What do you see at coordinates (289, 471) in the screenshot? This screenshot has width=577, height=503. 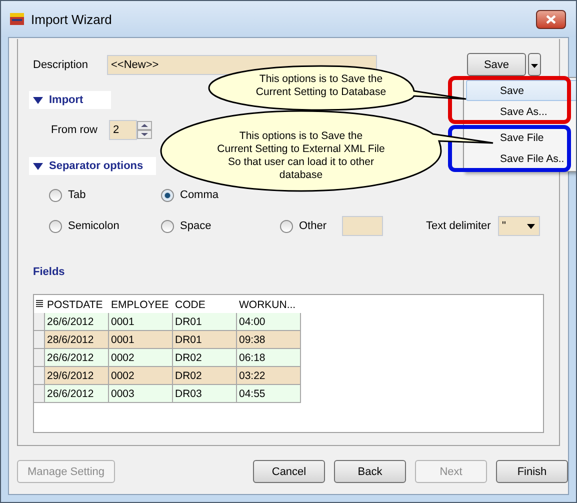 I see `wizard-button: Cancel` at bounding box center [289, 471].